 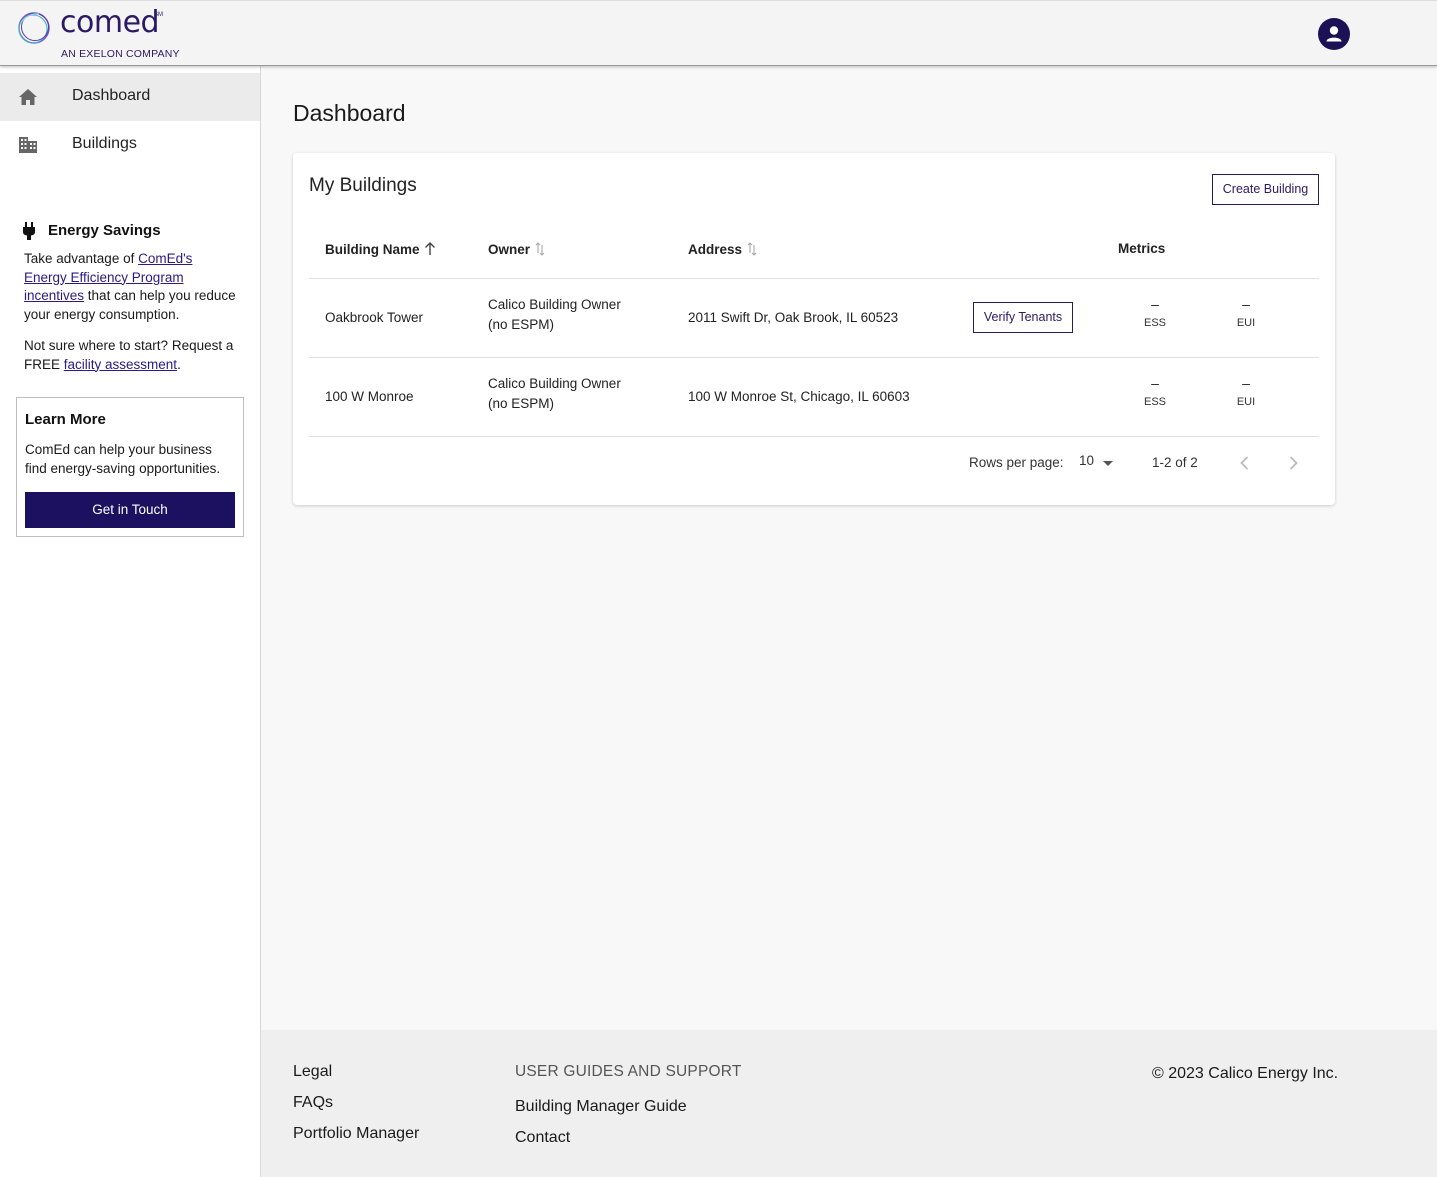 I want to click on logo-service-mark: SM, so click(x=158, y=15).